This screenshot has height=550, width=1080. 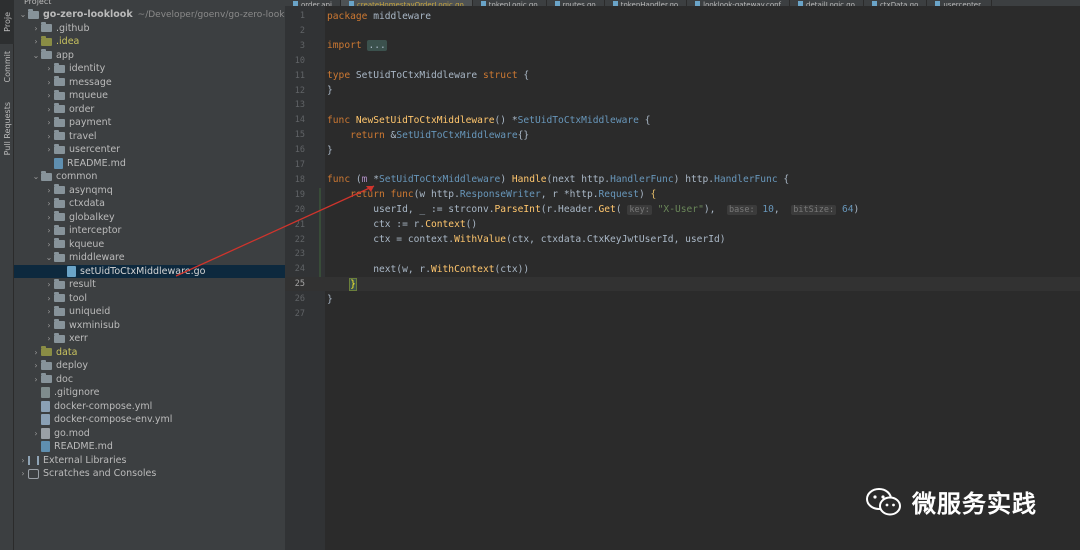 What do you see at coordinates (682, 76) in the screenshot?
I see `code-line: 11 type SetUidToCtxMiddleware struct {` at bounding box center [682, 76].